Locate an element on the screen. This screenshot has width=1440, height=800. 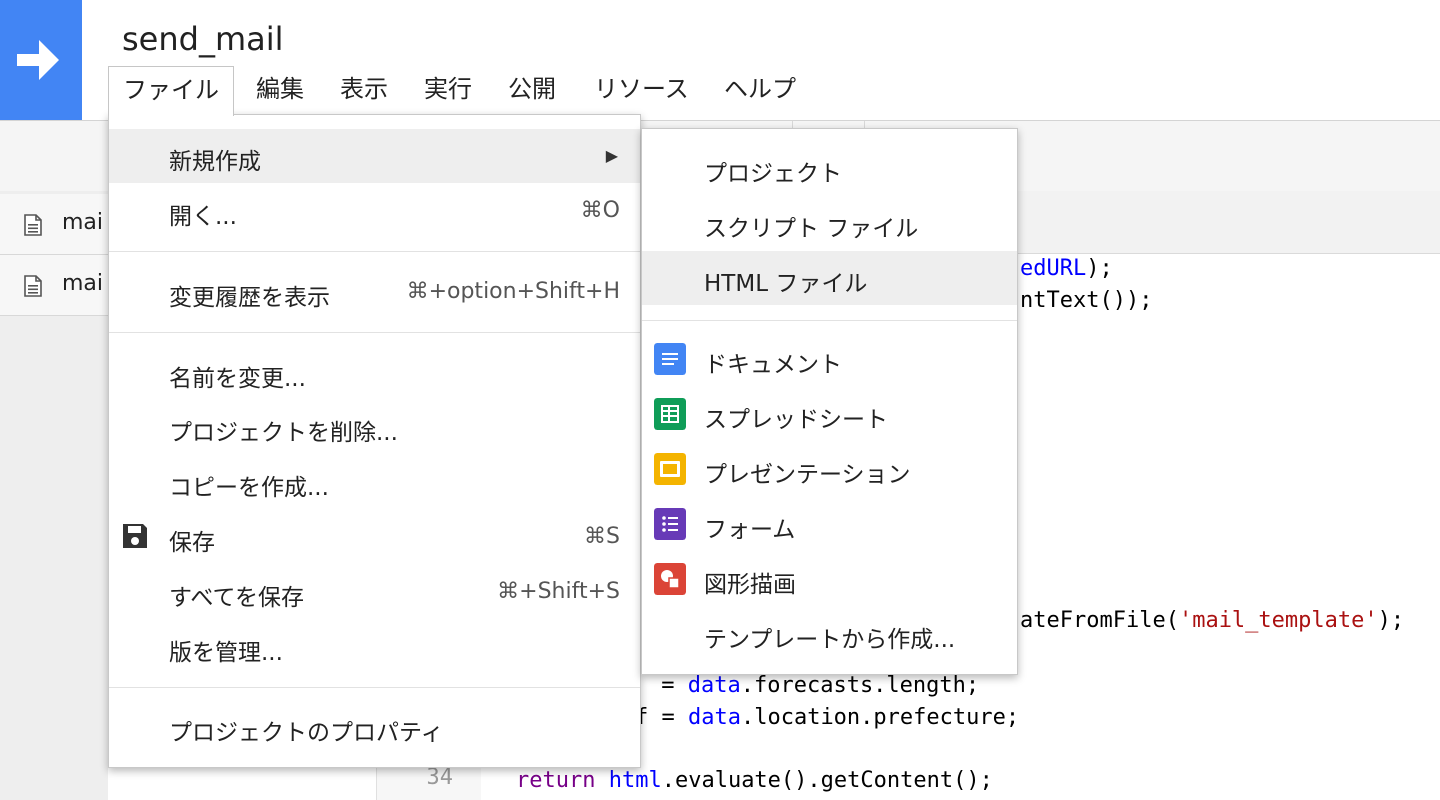
google-slides-icon is located at coordinates (670, 469).